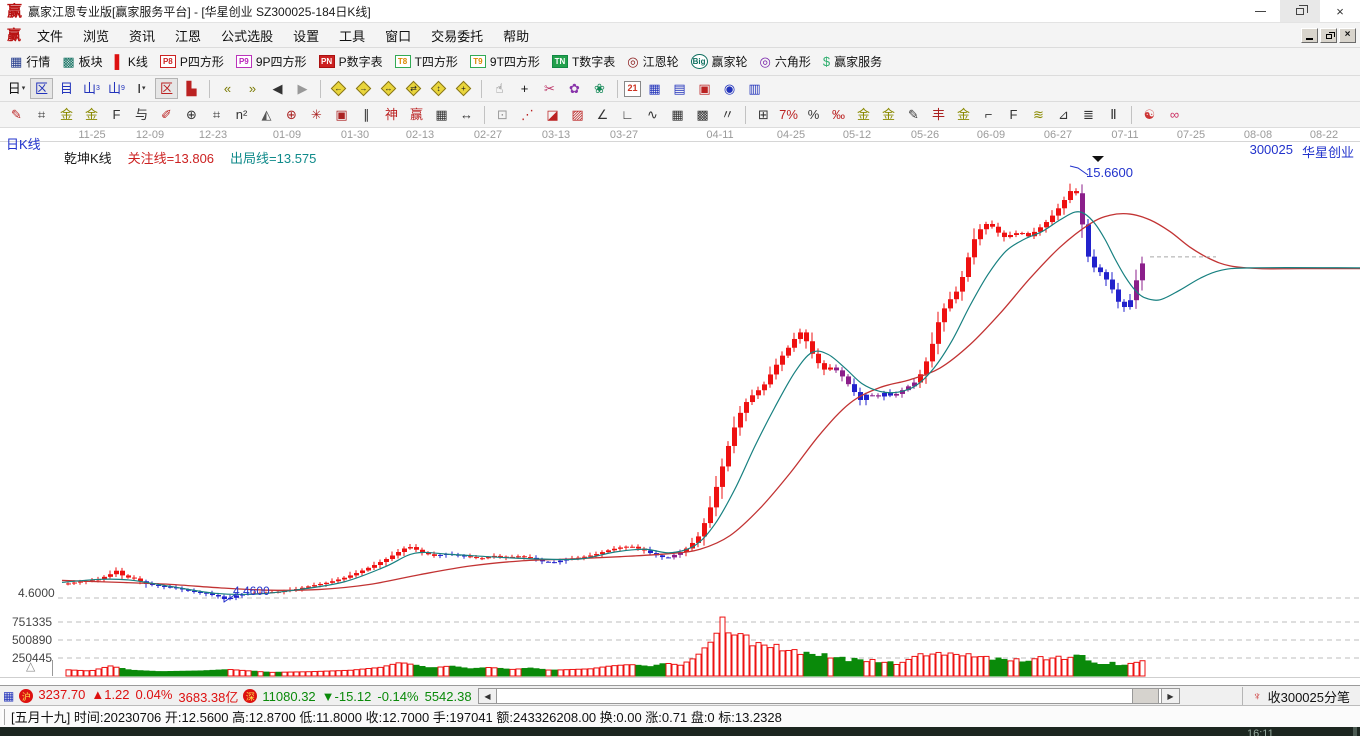 This screenshot has height=736, width=1360. What do you see at coordinates (788, 114) in the screenshot?
I see `percent-retrace-button: 7%` at bounding box center [788, 114].